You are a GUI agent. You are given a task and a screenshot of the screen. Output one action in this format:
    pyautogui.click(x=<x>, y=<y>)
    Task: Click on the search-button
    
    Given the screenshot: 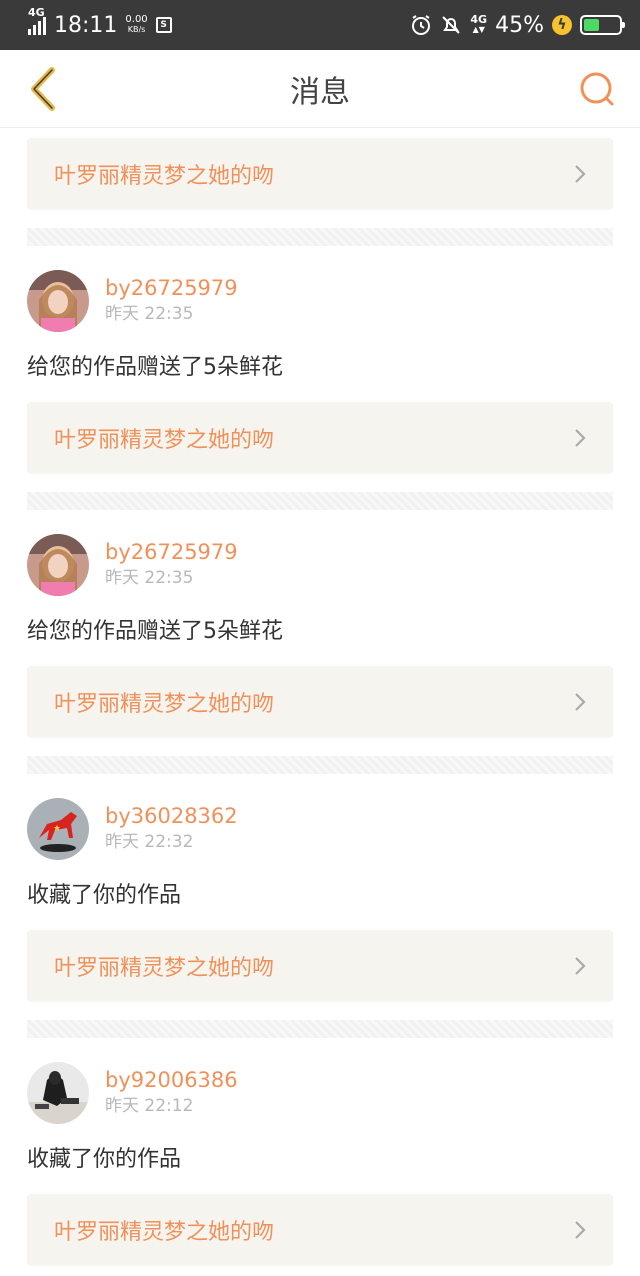 What is the action you would take?
    pyautogui.click(x=597, y=89)
    